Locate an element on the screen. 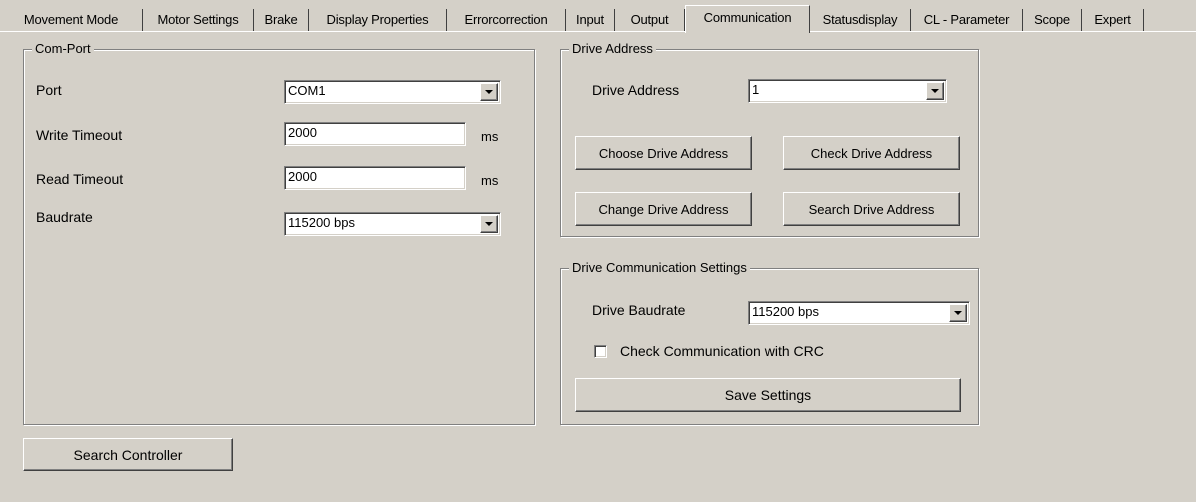 The height and width of the screenshot is (502, 1196). search-drive-address-button: Search Drive Address is located at coordinates (871, 209).